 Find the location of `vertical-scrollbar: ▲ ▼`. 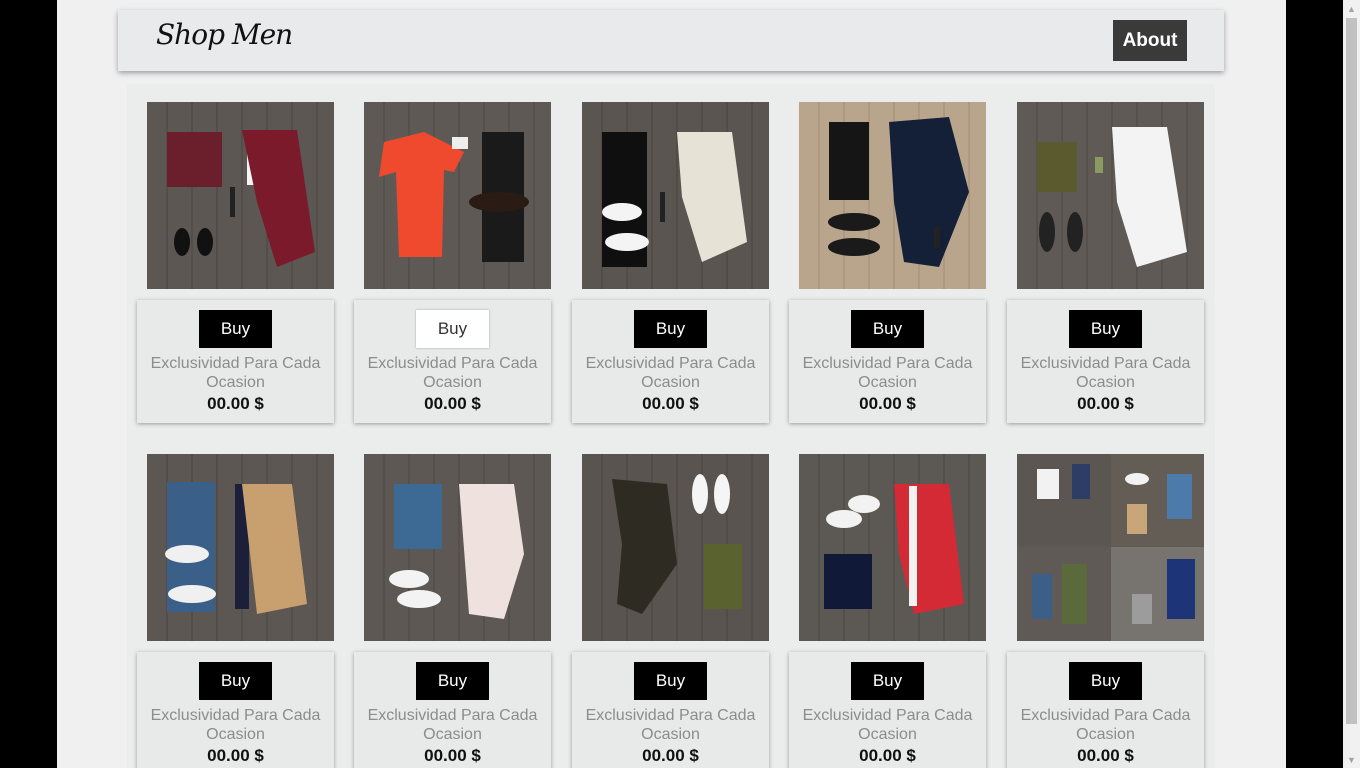

vertical-scrollbar: ▲ ▼ is located at coordinates (1351, 384).